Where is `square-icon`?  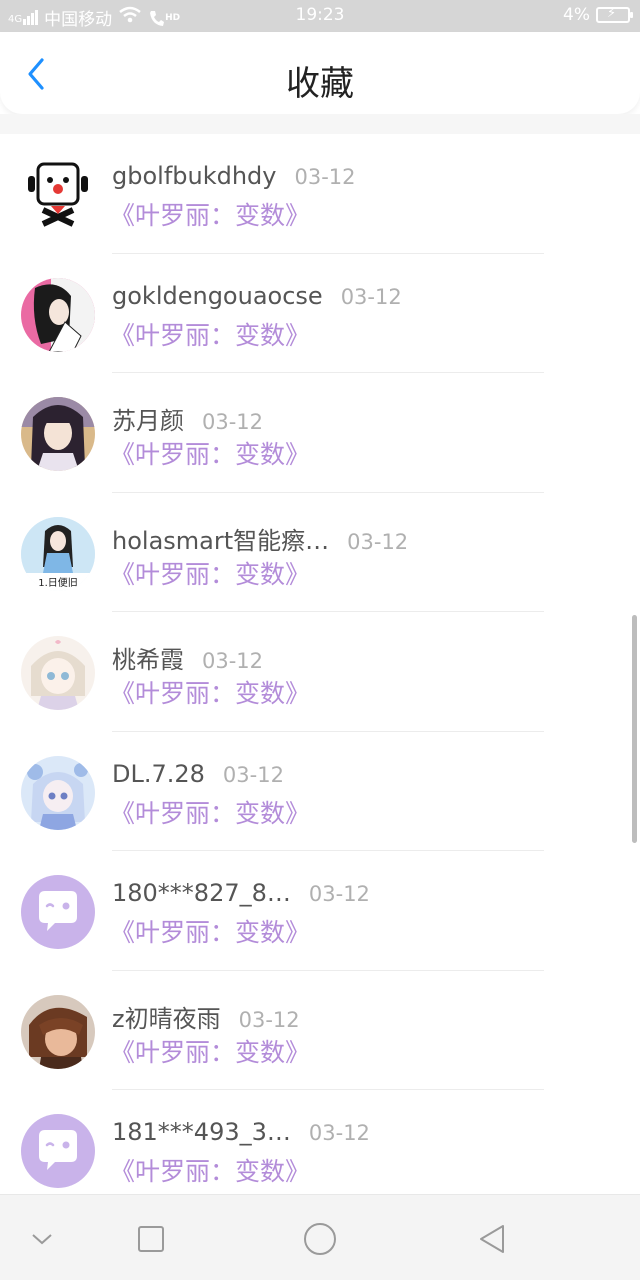 square-icon is located at coordinates (151, 1239).